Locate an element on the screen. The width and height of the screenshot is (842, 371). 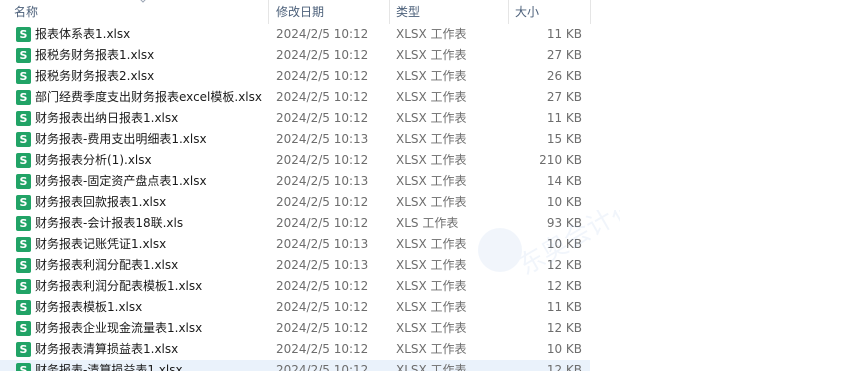
column-header-row: 名称 修改日期 类型 大小 is located at coordinates (421, 12).